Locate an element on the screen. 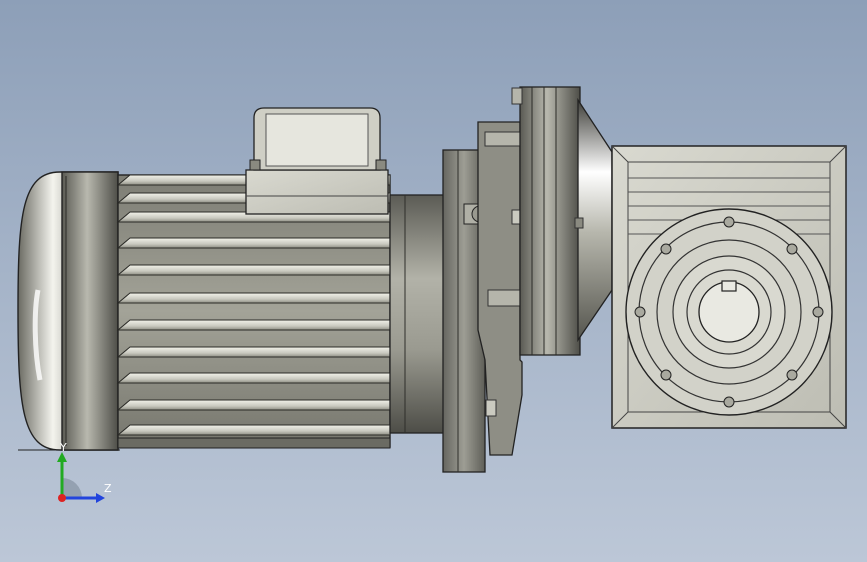  terminal-box is located at coordinates (317, 161).